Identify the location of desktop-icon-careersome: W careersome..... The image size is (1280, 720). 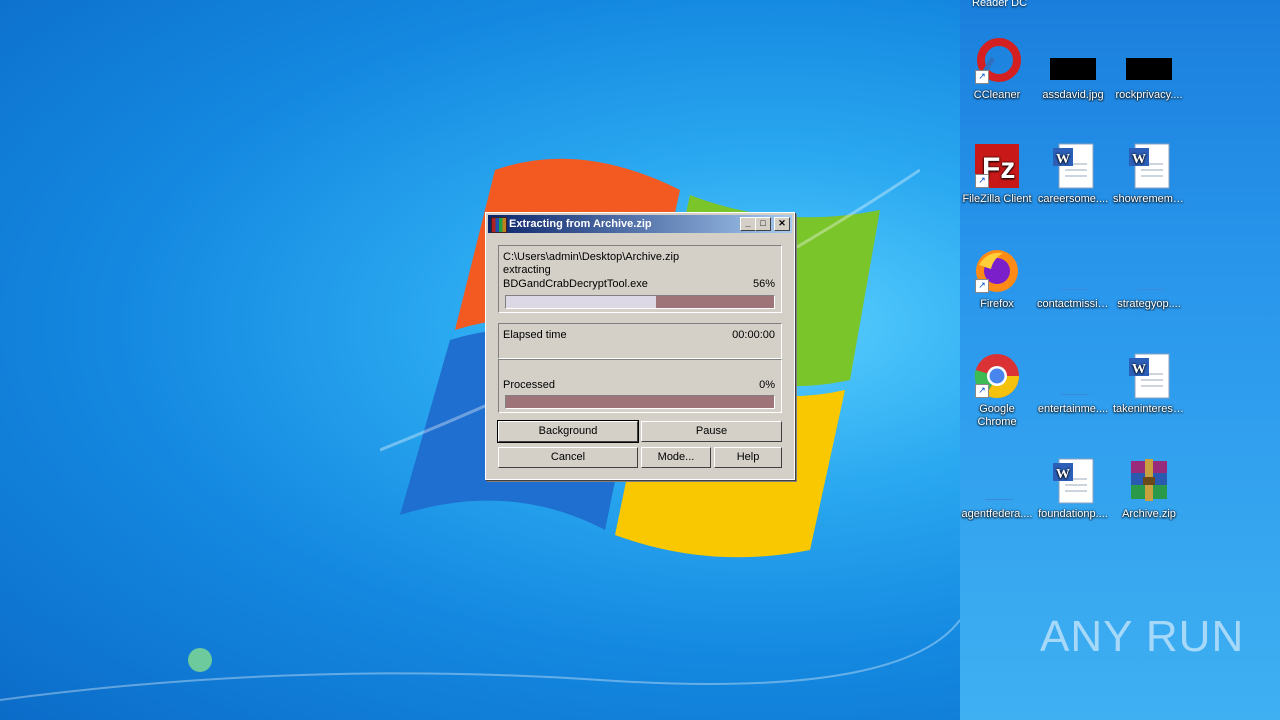
(1073, 174).